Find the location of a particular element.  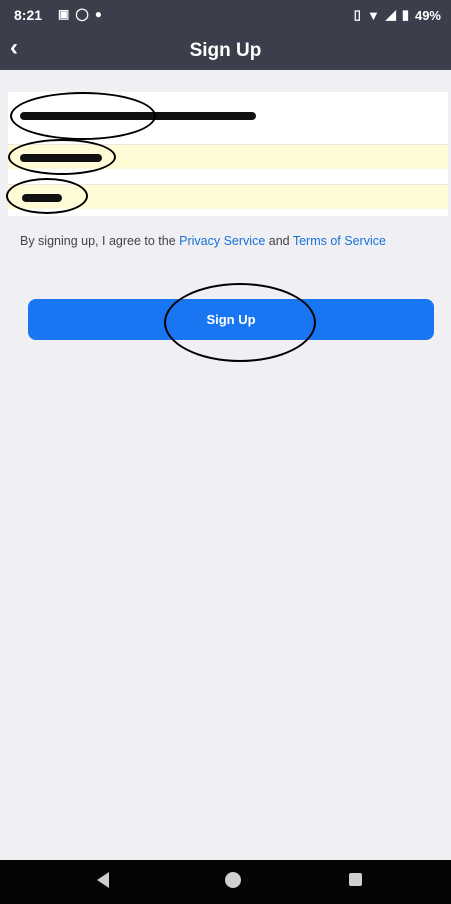

wifi-icon: ▼ is located at coordinates (373, 15).